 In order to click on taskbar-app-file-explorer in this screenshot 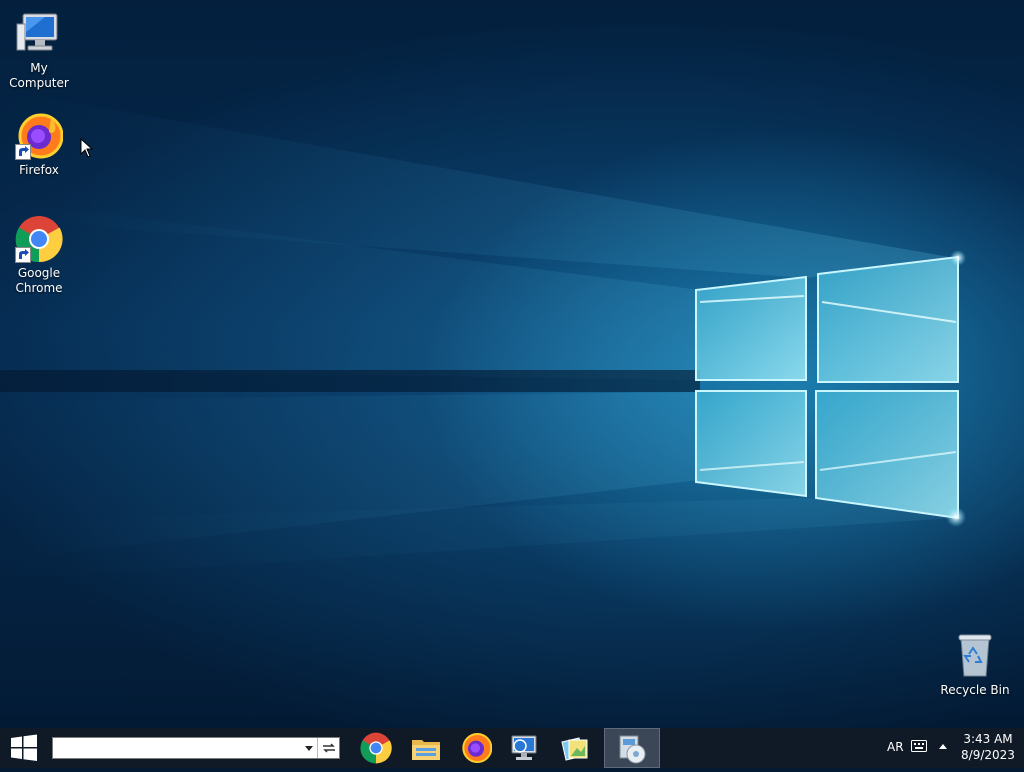, I will do `click(426, 748)`.